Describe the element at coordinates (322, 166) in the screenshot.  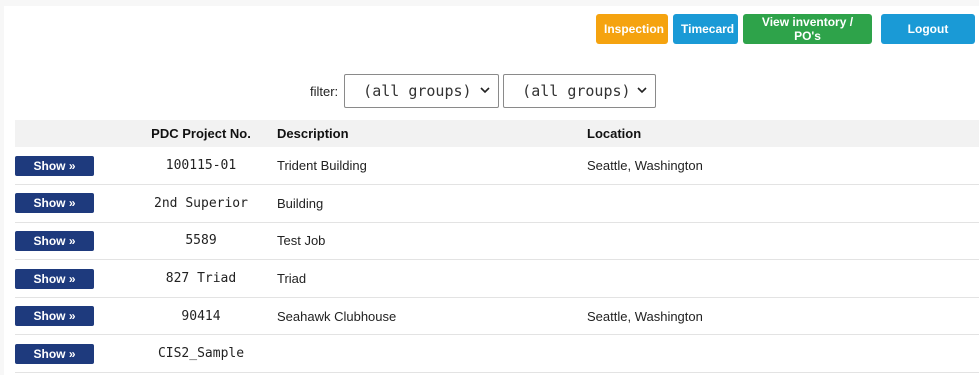
I see `description: Trident Building` at that location.